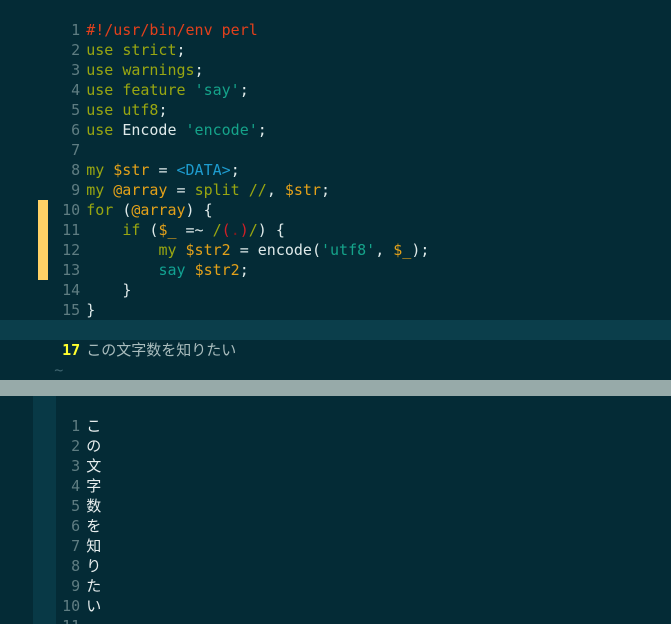 Image resolution: width=671 pixels, height=624 pixels. What do you see at coordinates (335, 495) in the screenshot?
I see `output-line: 5数` at bounding box center [335, 495].